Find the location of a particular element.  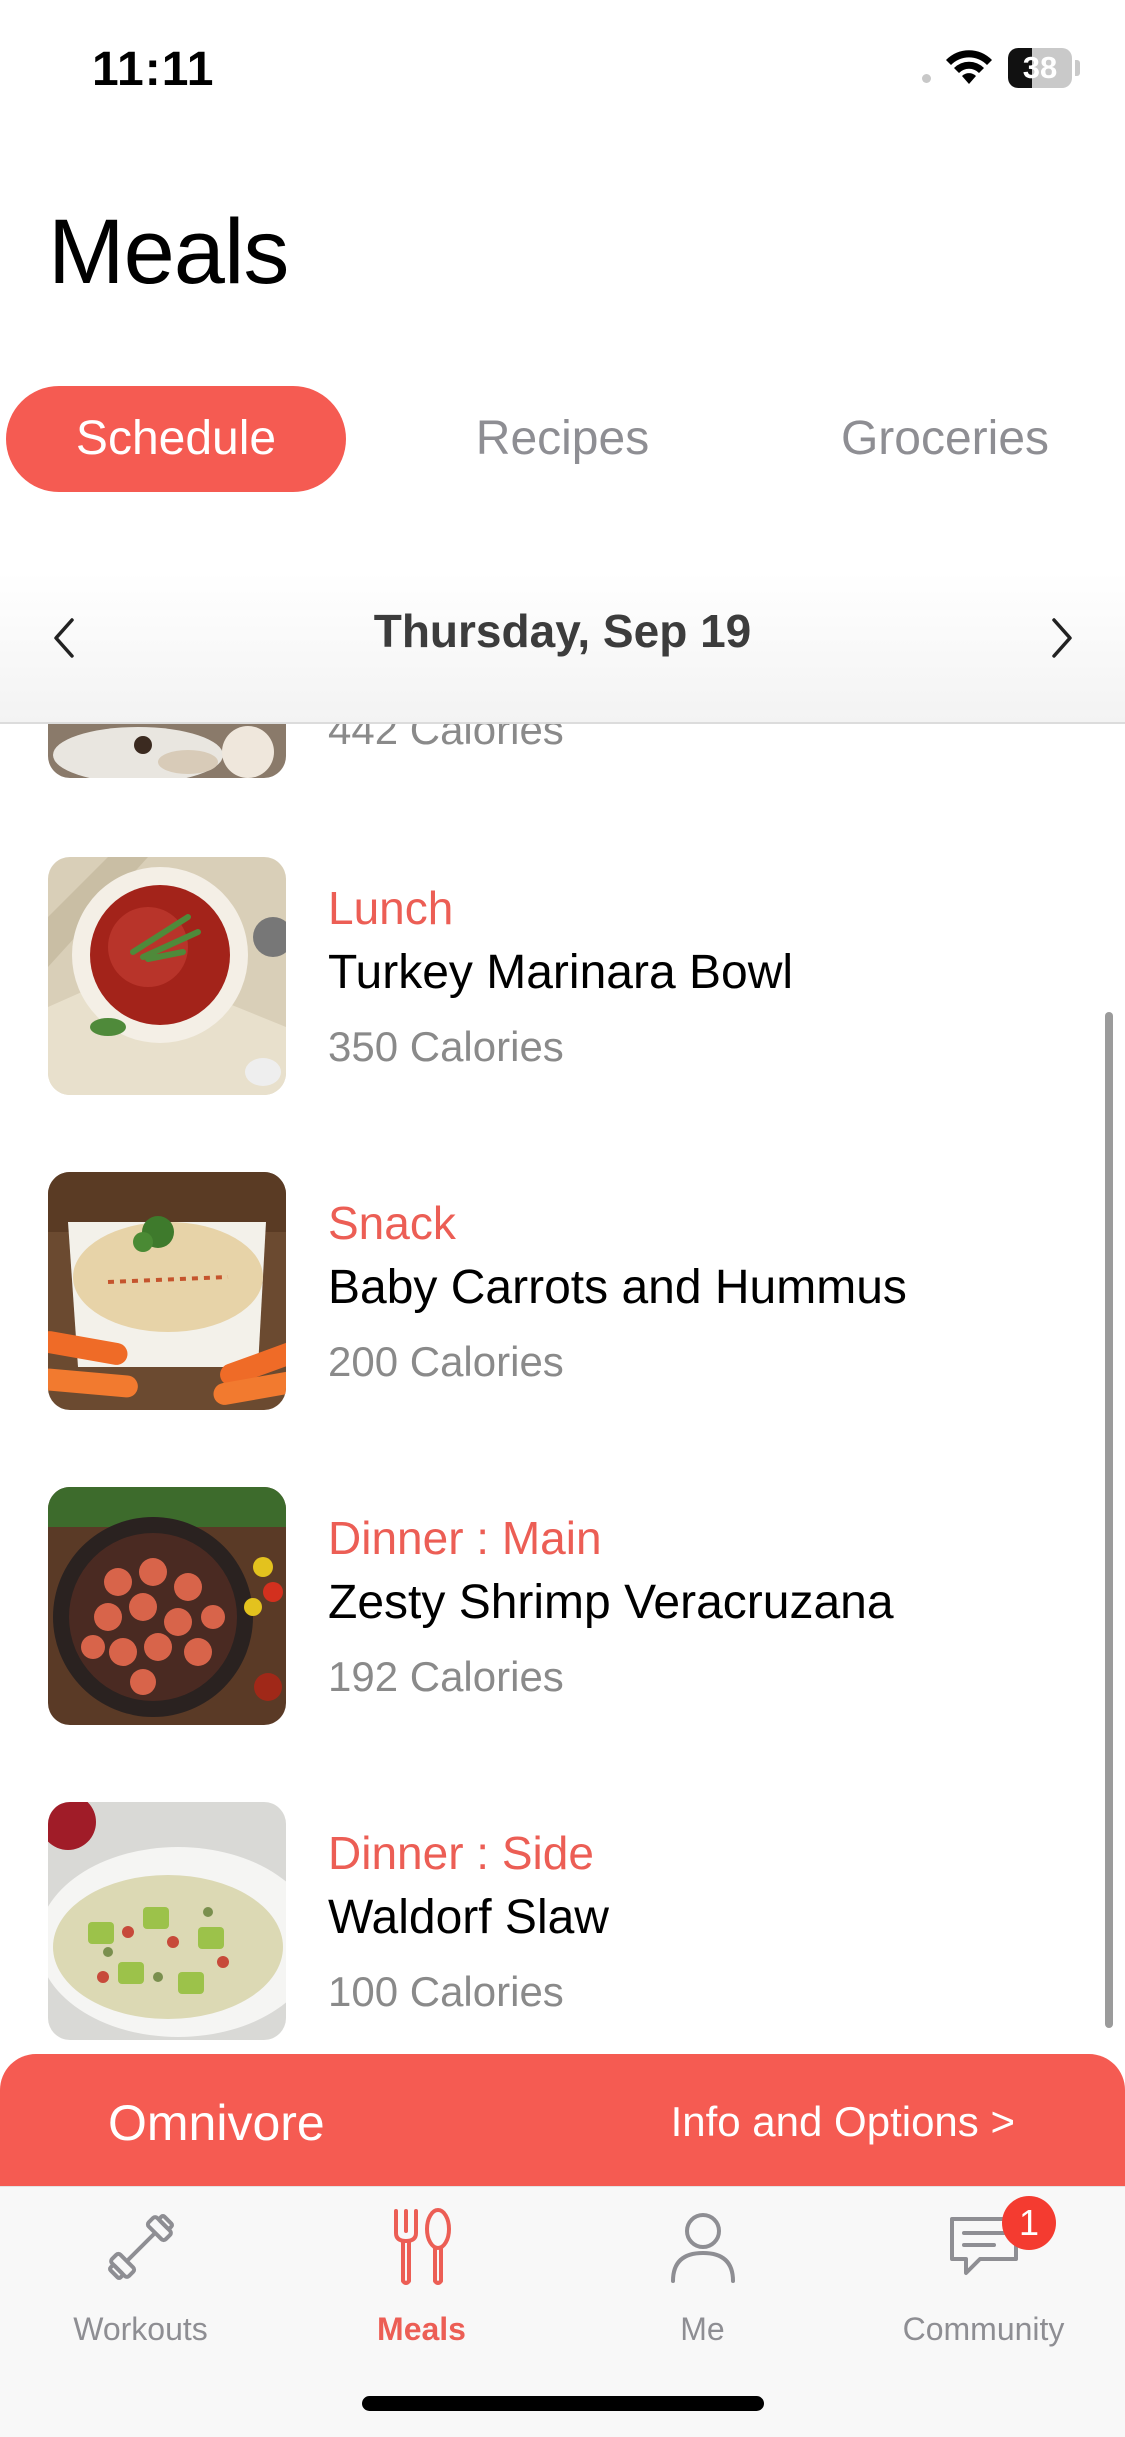

meal-name: Baby Carrots and Hummus is located at coordinates (617, 1287).